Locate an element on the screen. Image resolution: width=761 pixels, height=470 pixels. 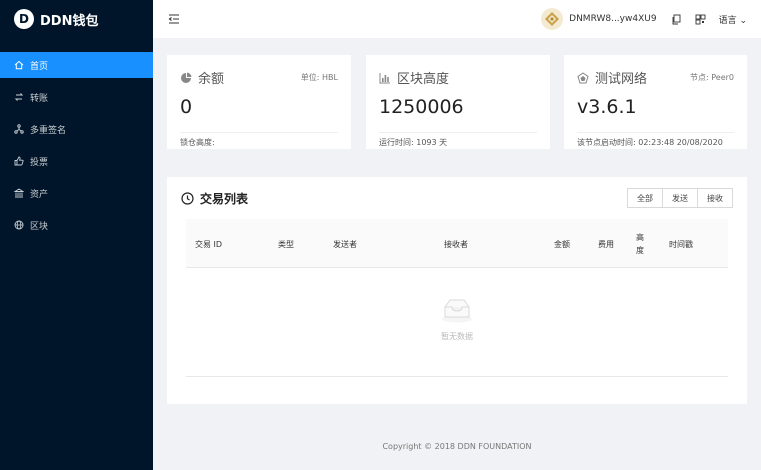
table-header: 交易 ID 类型 发送者 接收者 金额 费用 高度 时间戳 is located at coordinates (457, 243).